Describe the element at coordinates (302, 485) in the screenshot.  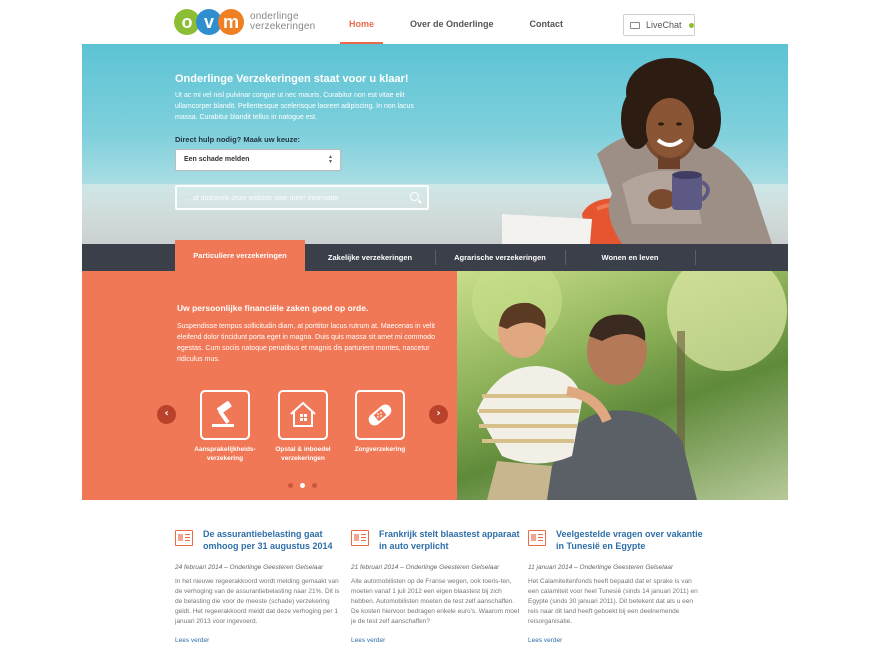
I see `carousel-dot-active` at that location.